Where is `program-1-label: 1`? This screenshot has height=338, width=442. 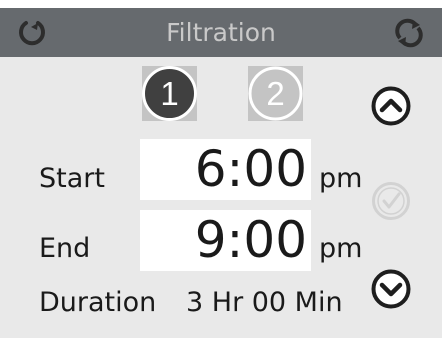 program-1-label: 1 is located at coordinates (169, 93).